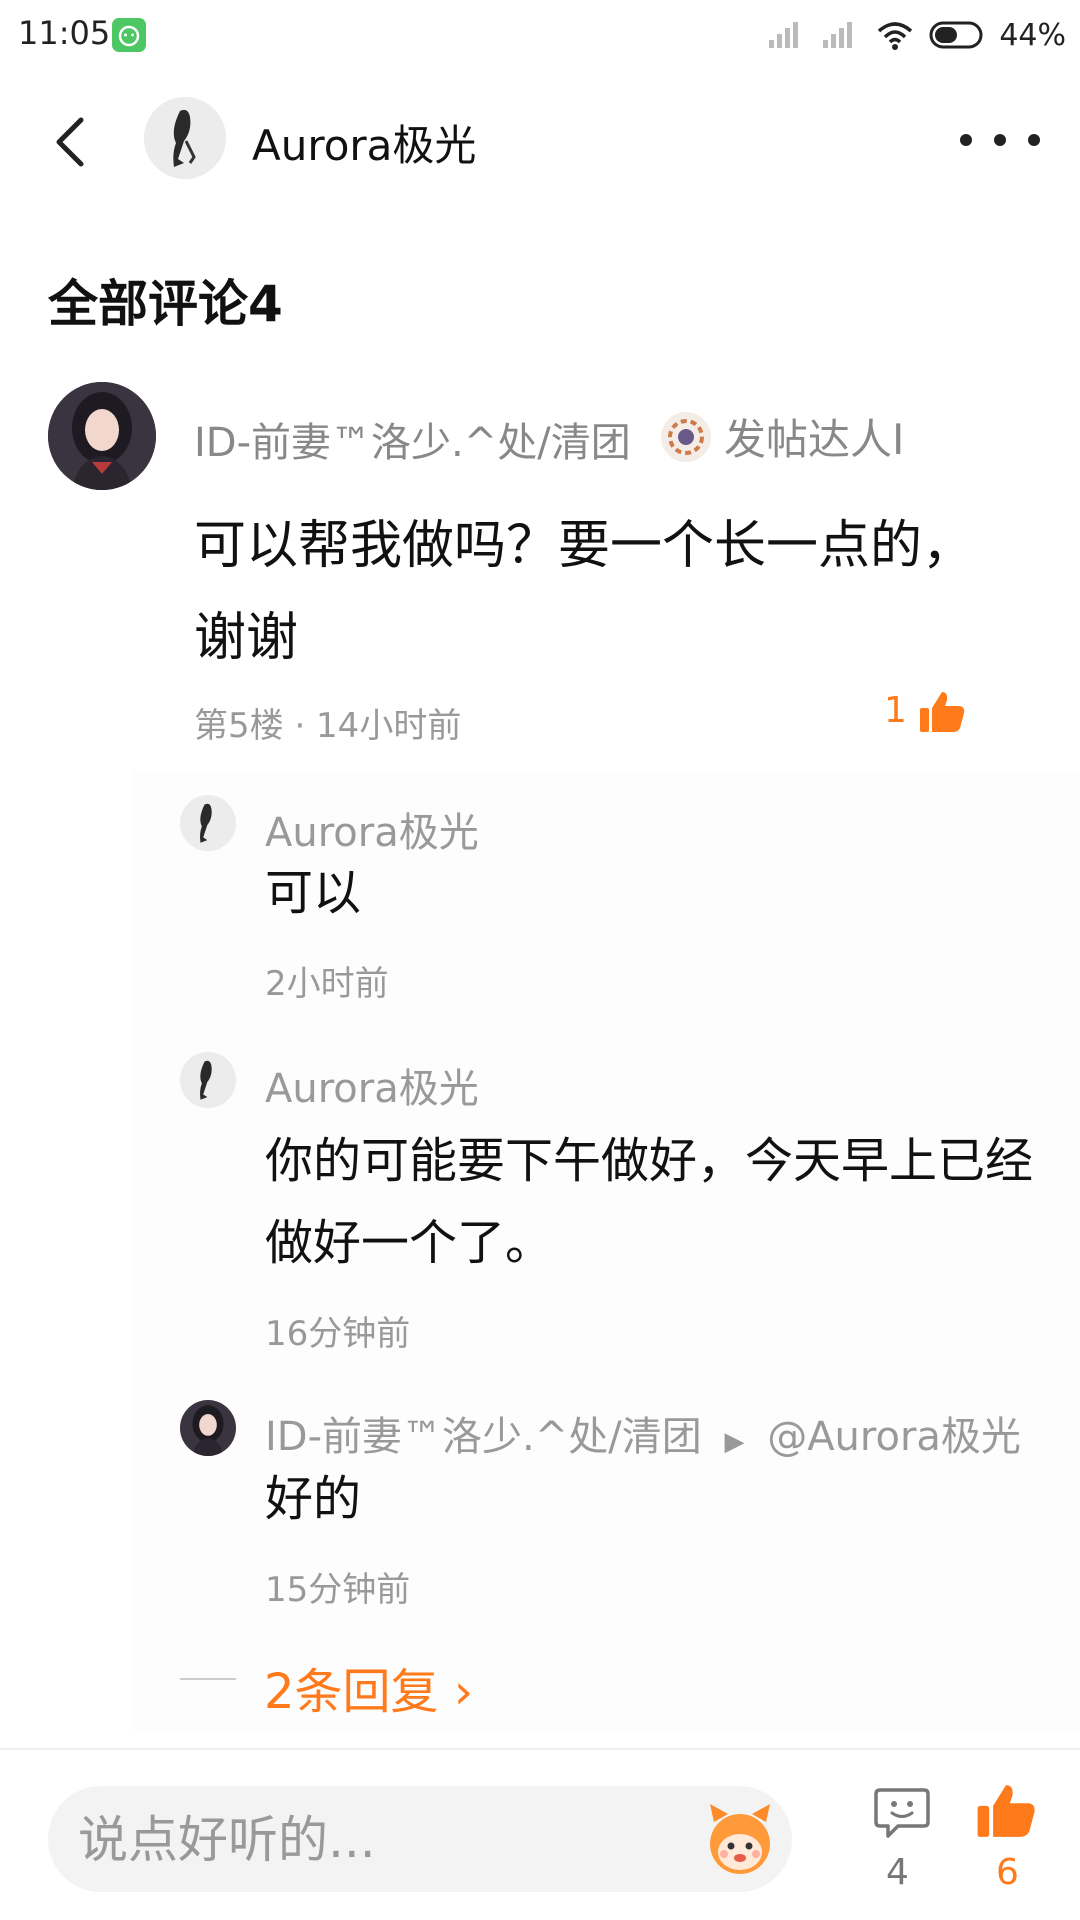  I want to click on reply-mention: @Aurora极光, so click(894, 1437).